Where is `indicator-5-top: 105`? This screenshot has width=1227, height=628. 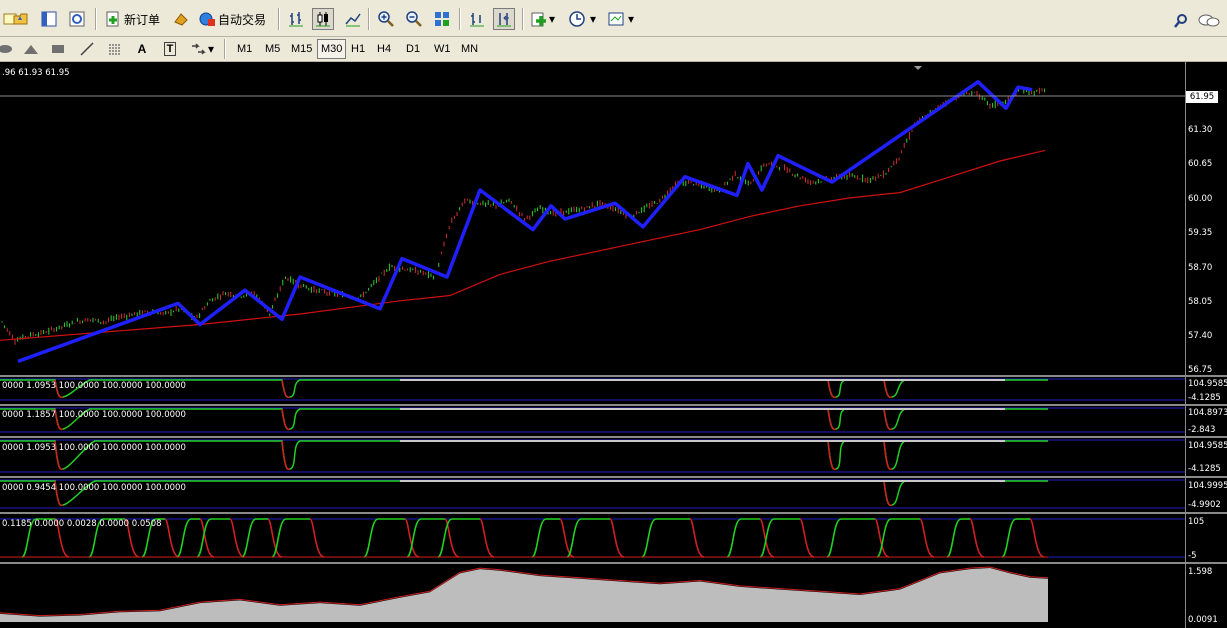 indicator-5-top: 105 is located at coordinates (1196, 522).